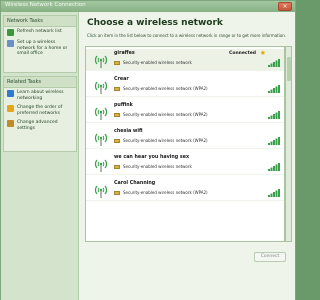 Image resolution: width=320 pixels, height=300 pixels. What do you see at coordinates (10, 32) in the screenshot?
I see `refresh-icon` at bounding box center [10, 32].